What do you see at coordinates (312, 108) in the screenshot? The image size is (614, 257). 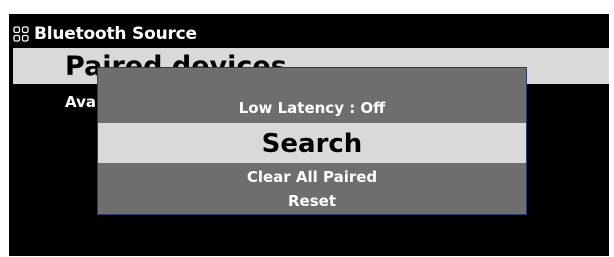 I see `popup-item-low-latency: Low Latency : Off` at bounding box center [312, 108].